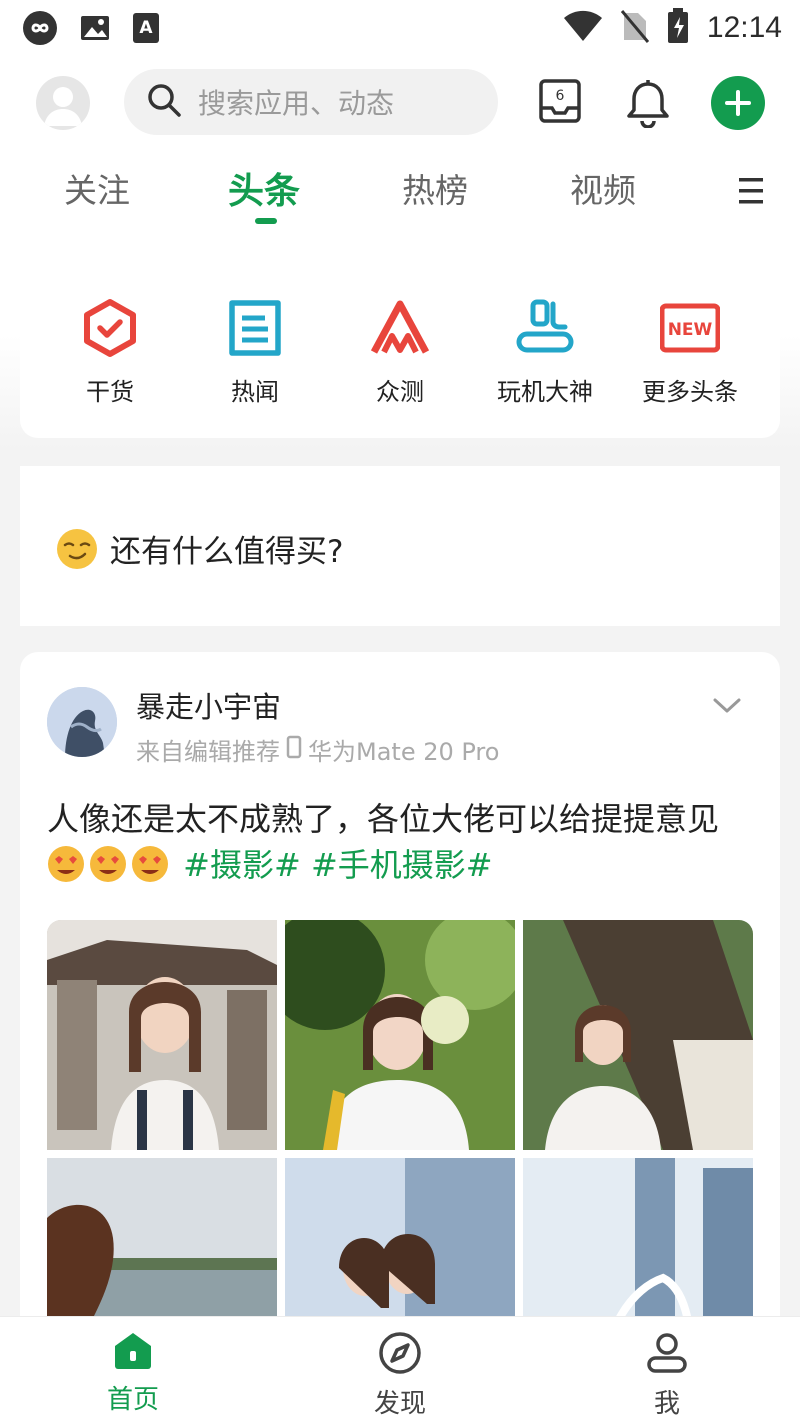 The image size is (800, 1422). I want to click on post-tag: #手机摄影#, so click(402, 865).